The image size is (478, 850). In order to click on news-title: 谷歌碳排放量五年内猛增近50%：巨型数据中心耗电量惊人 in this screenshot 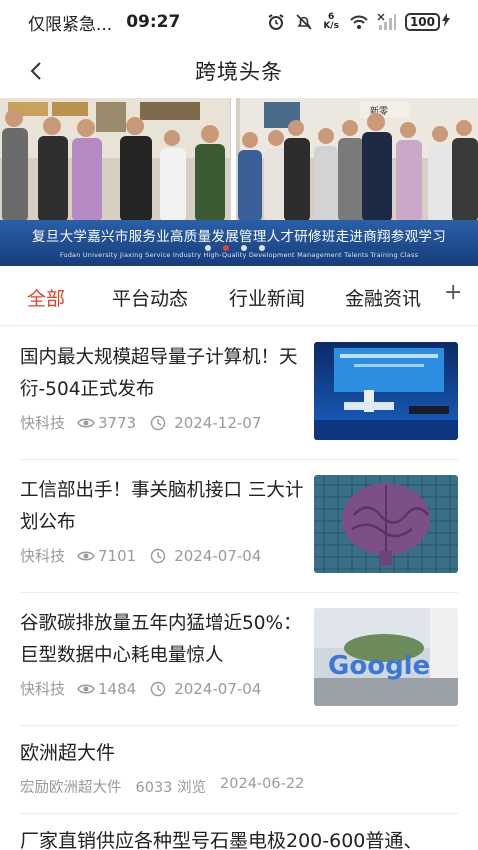, I will do `click(161, 639)`.